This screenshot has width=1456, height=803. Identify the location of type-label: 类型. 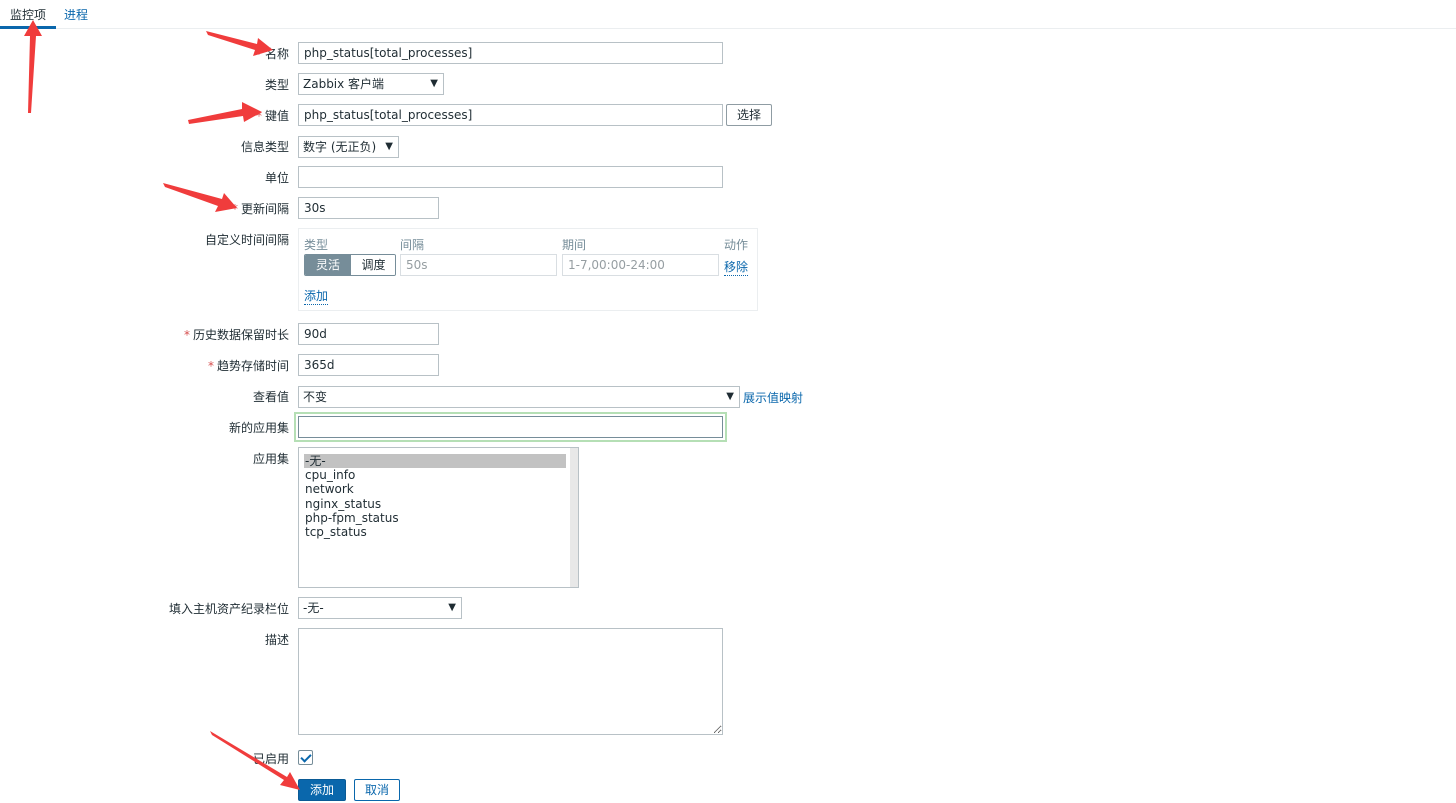
(276, 85).